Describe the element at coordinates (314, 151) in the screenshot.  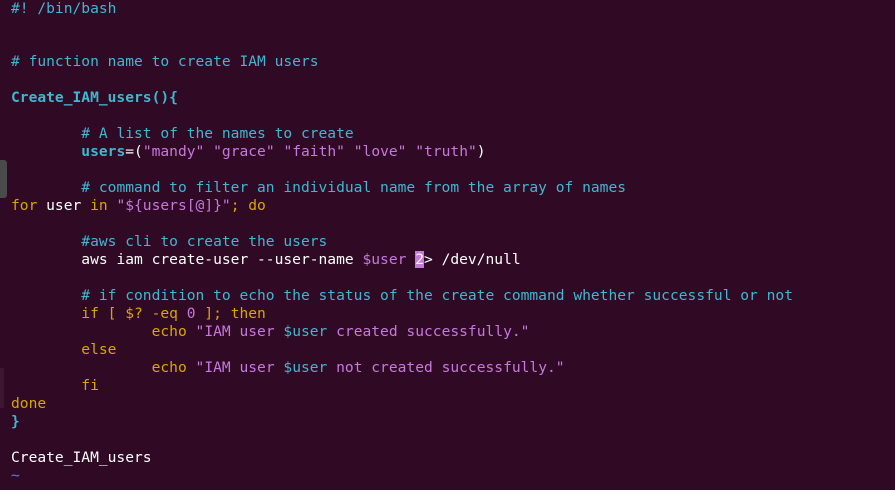
I see `string-literal: "faith"` at that location.